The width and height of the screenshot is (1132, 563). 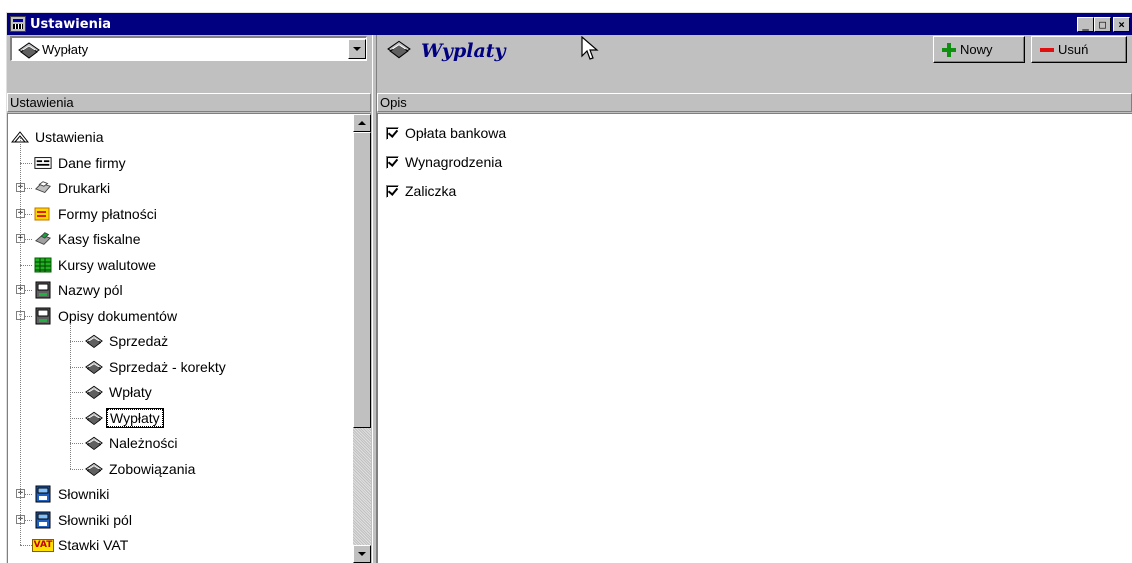 I want to click on tree-item-label: Kursy walutowe, so click(x=107, y=264).